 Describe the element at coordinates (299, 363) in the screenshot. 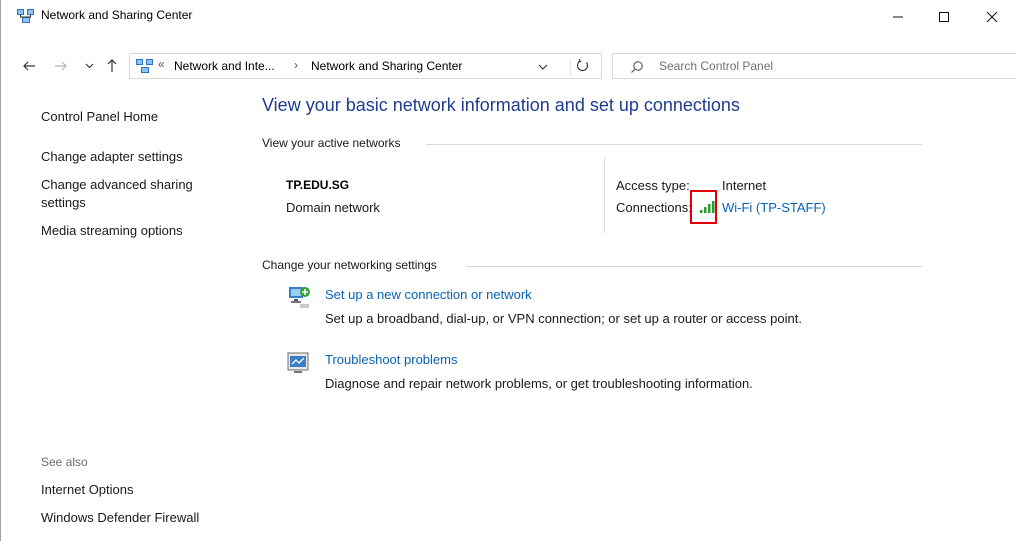

I see `troubleshoot-icon` at that location.